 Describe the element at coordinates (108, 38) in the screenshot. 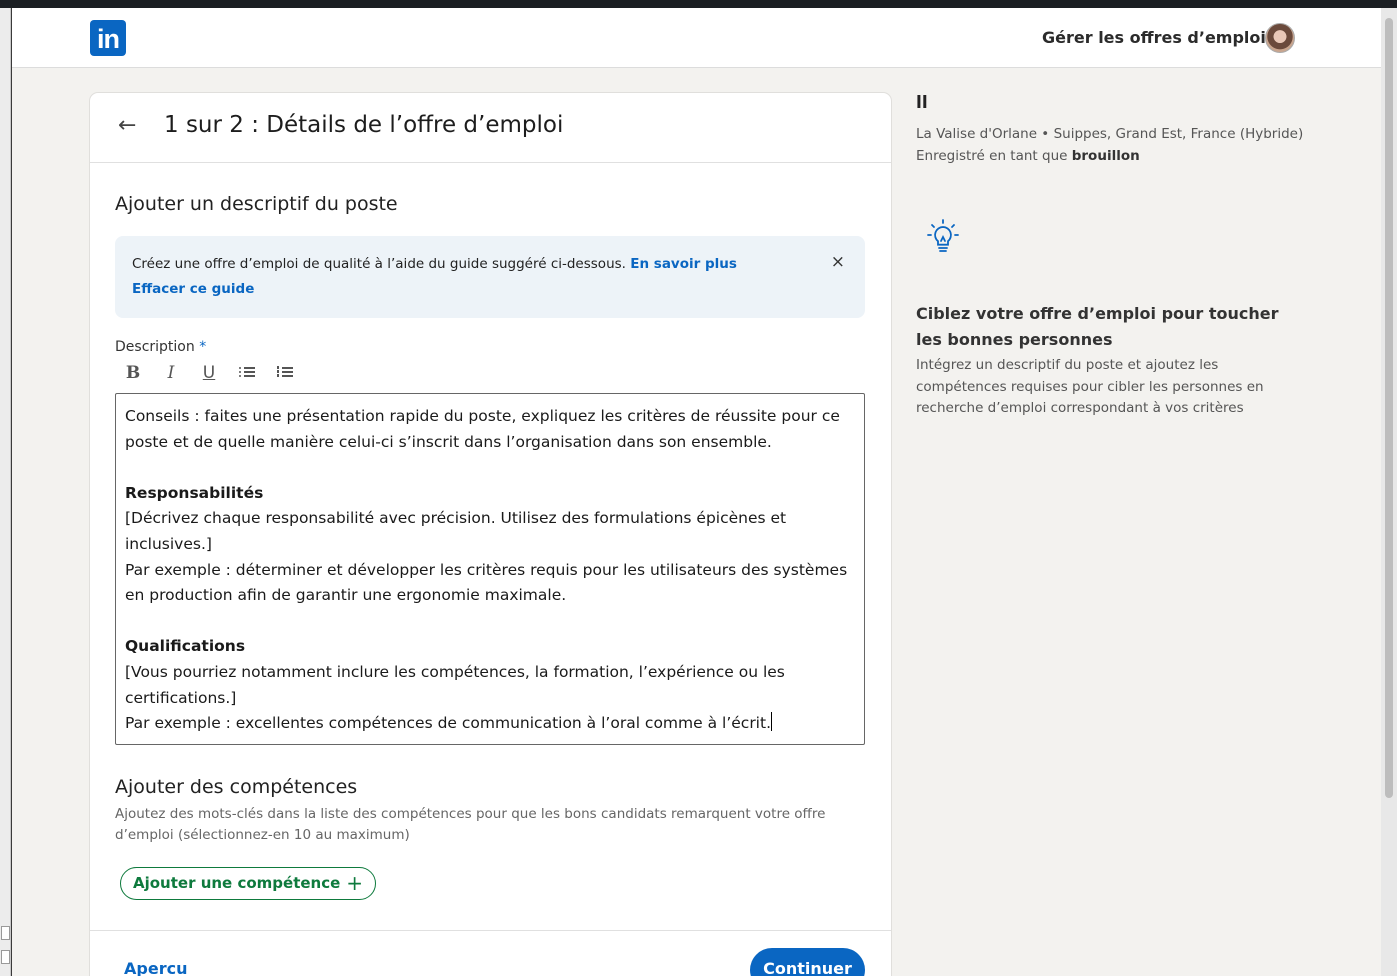

I see `linkedin-logo: in` at that location.